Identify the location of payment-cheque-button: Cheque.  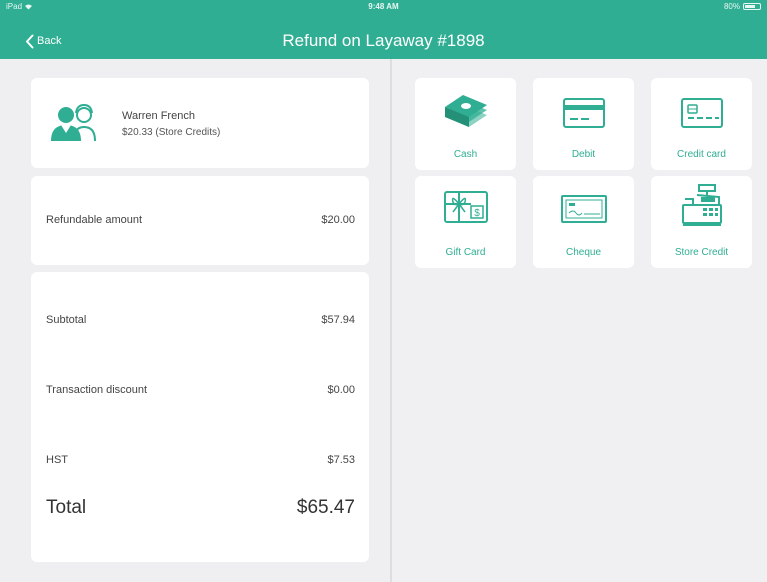
(583, 222).